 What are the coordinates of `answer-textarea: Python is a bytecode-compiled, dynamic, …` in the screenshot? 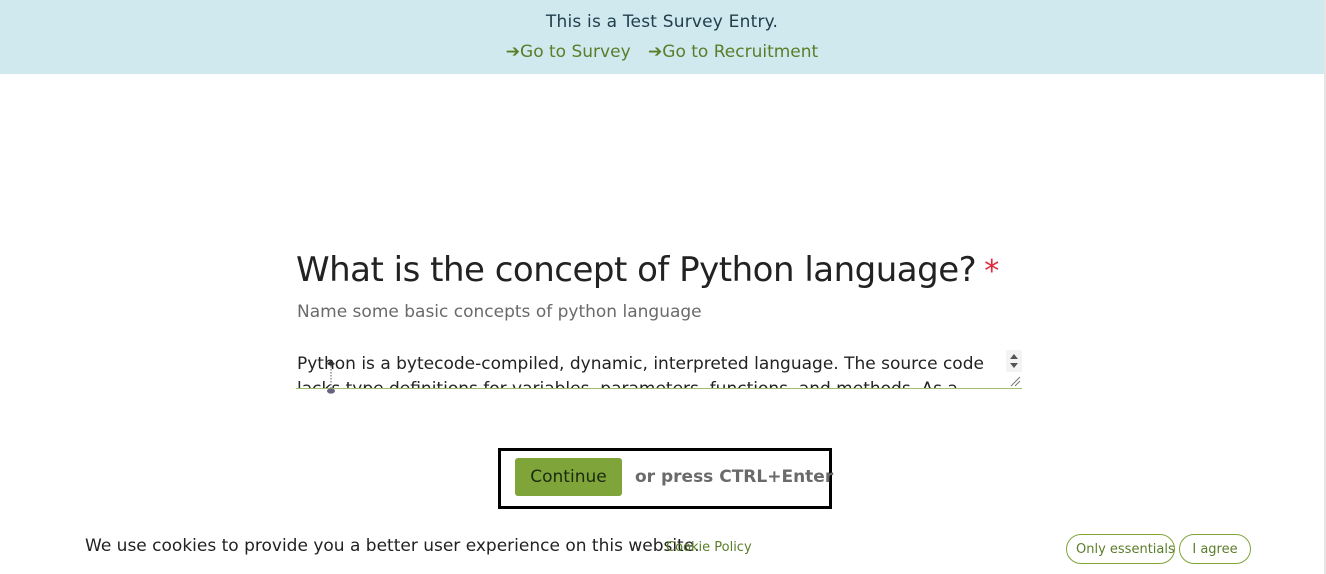 It's located at (659, 368).